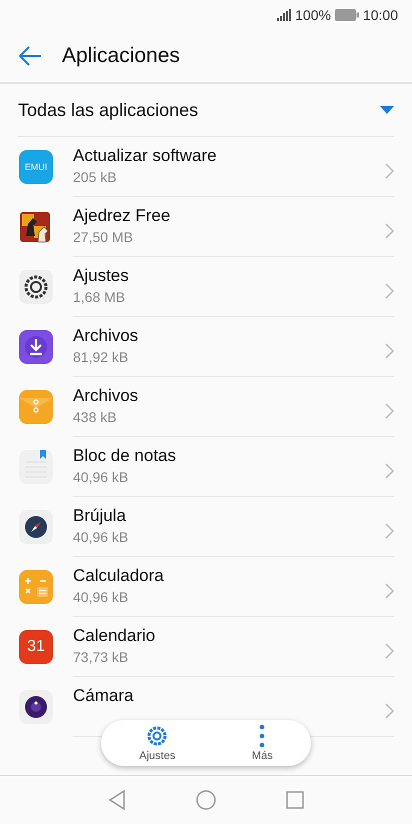 The image size is (412, 824). I want to click on calculator-icon, so click(36, 587).